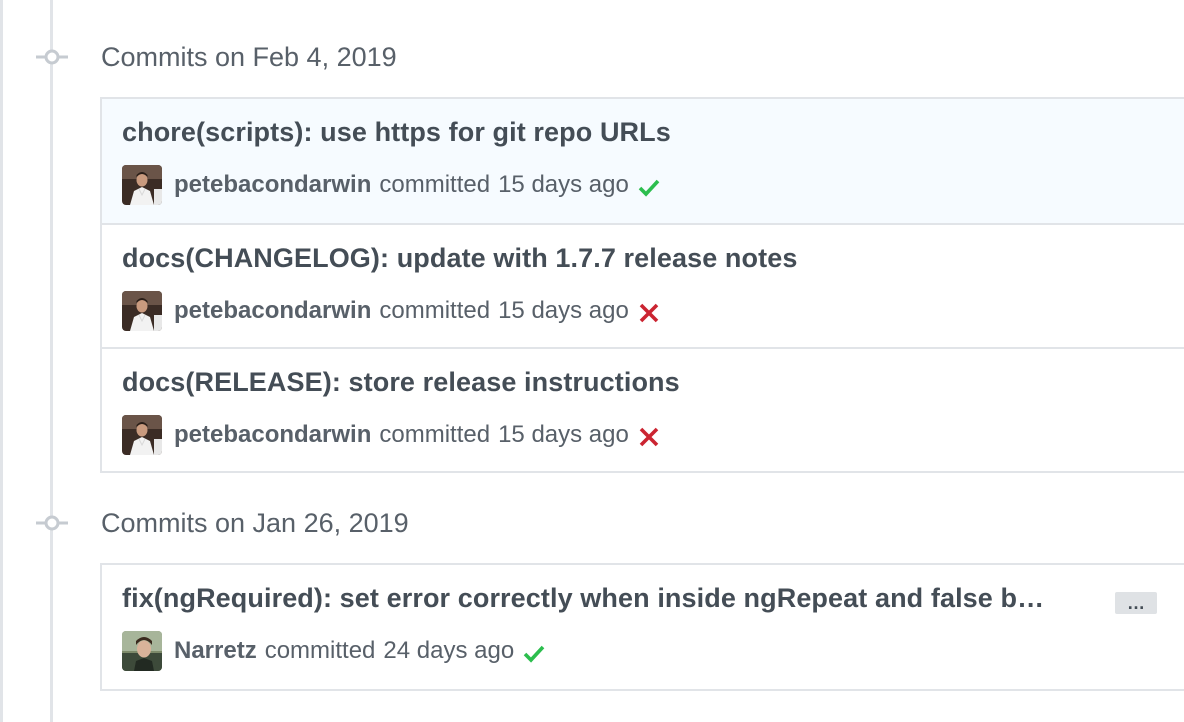  I want to click on commit-group-header: Commits on Feb 4, 2019, so click(216, 57).